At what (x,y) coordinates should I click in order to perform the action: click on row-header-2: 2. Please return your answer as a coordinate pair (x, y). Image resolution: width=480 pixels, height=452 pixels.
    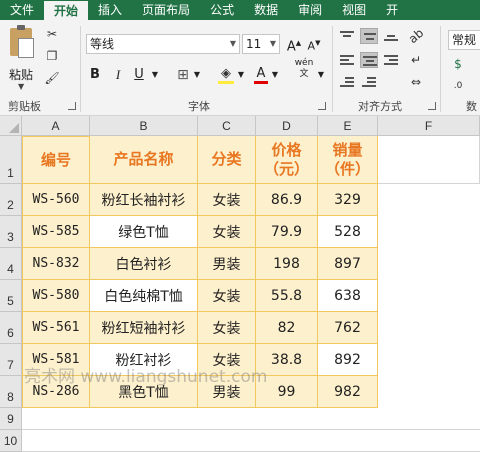
    Looking at the image, I should click on (11, 200).